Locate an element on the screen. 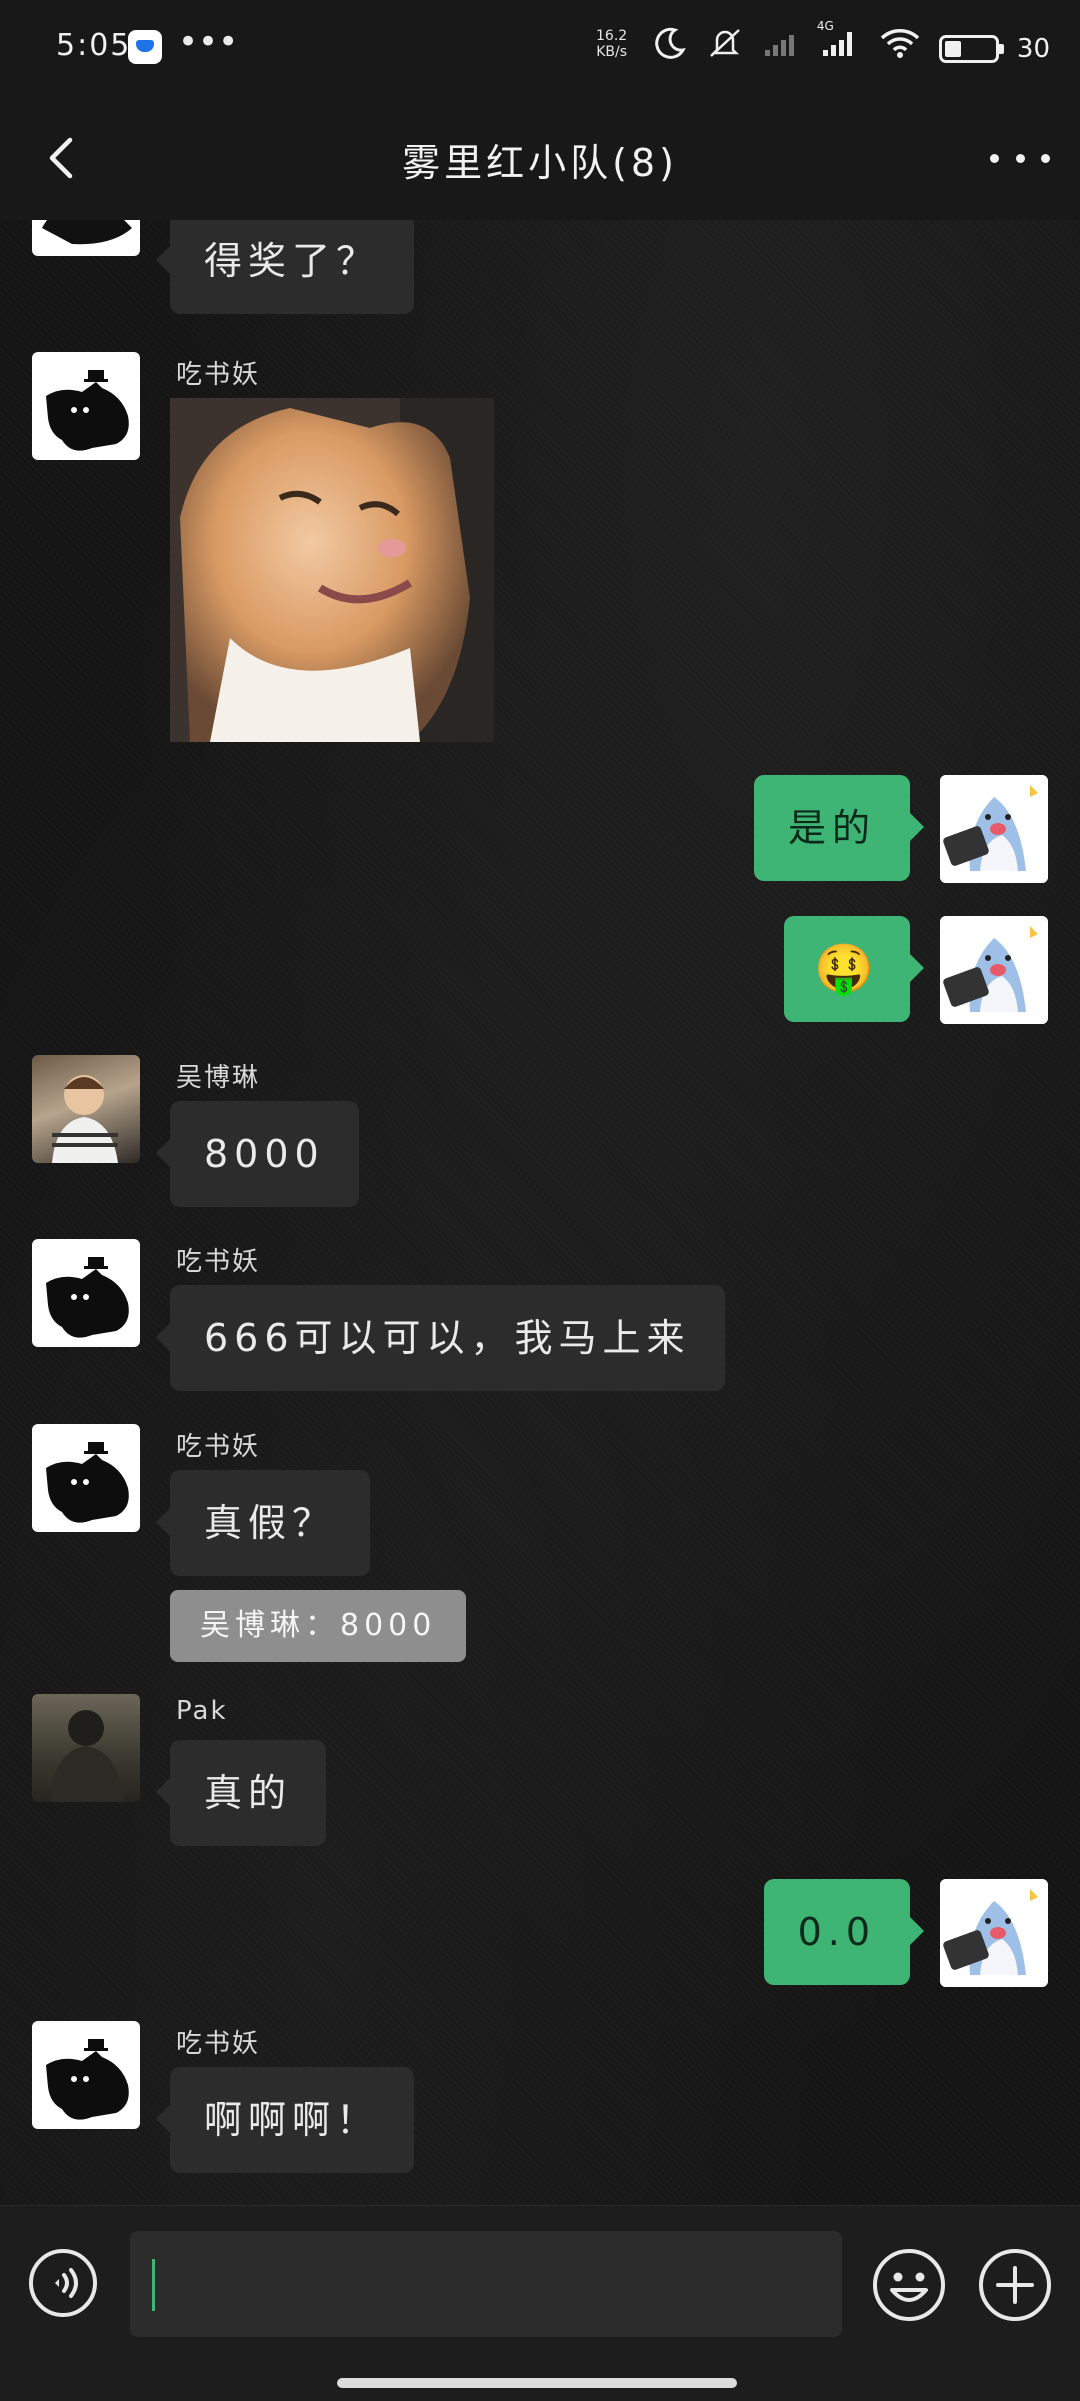  status-bar: 5:05 ••• 16.2 KB/s 4G 30 is located at coordinates (540, 48).